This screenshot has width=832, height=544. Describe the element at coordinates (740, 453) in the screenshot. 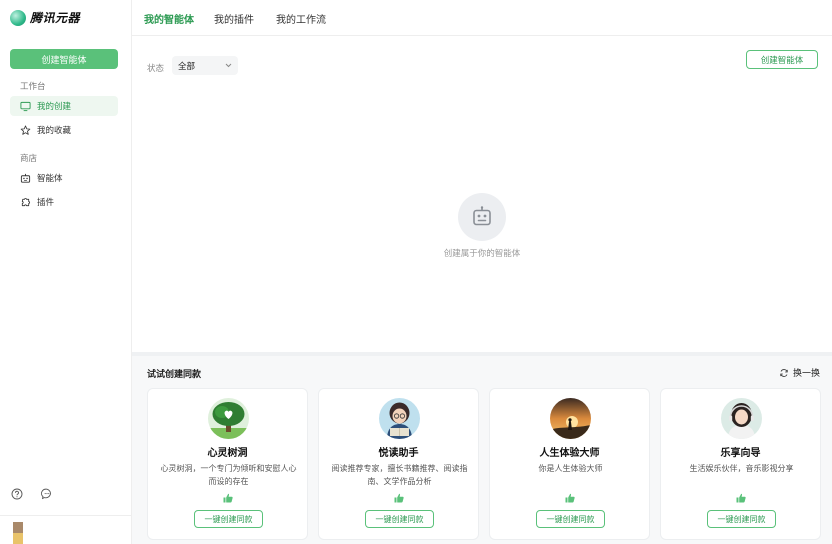

I see `agent-name: 乐享向导` at that location.